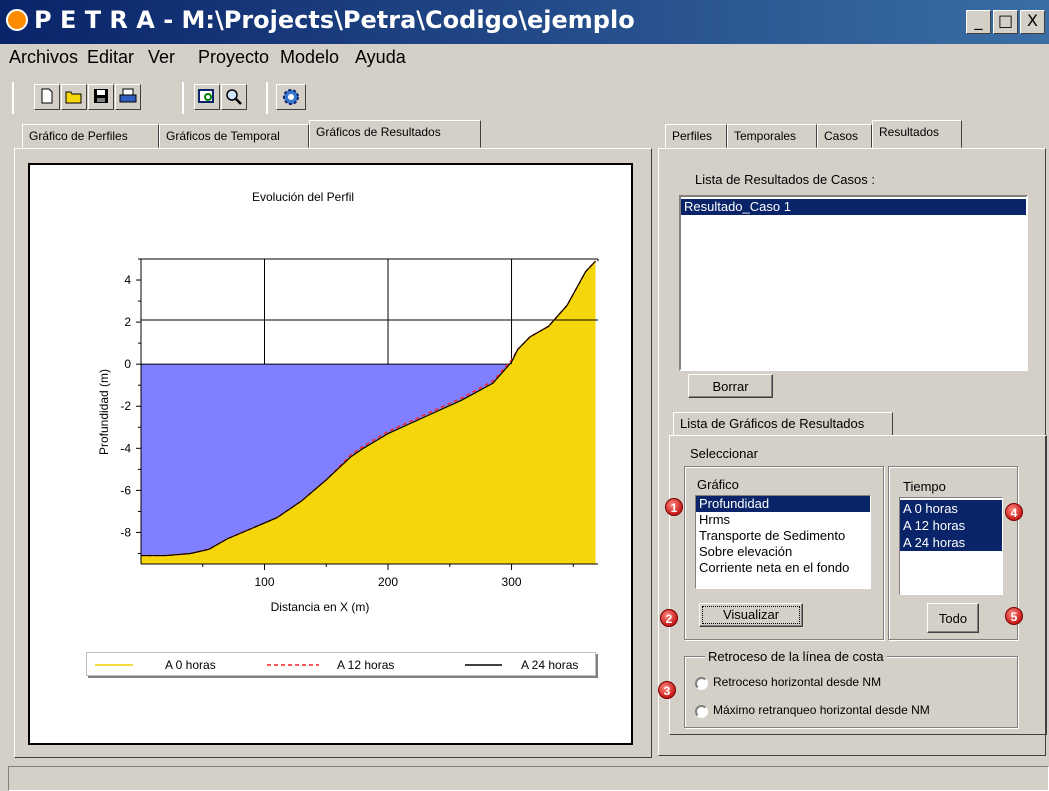 The height and width of the screenshot is (791, 1049). What do you see at coordinates (234, 97) in the screenshot?
I see `magnifier-icon` at bounding box center [234, 97].